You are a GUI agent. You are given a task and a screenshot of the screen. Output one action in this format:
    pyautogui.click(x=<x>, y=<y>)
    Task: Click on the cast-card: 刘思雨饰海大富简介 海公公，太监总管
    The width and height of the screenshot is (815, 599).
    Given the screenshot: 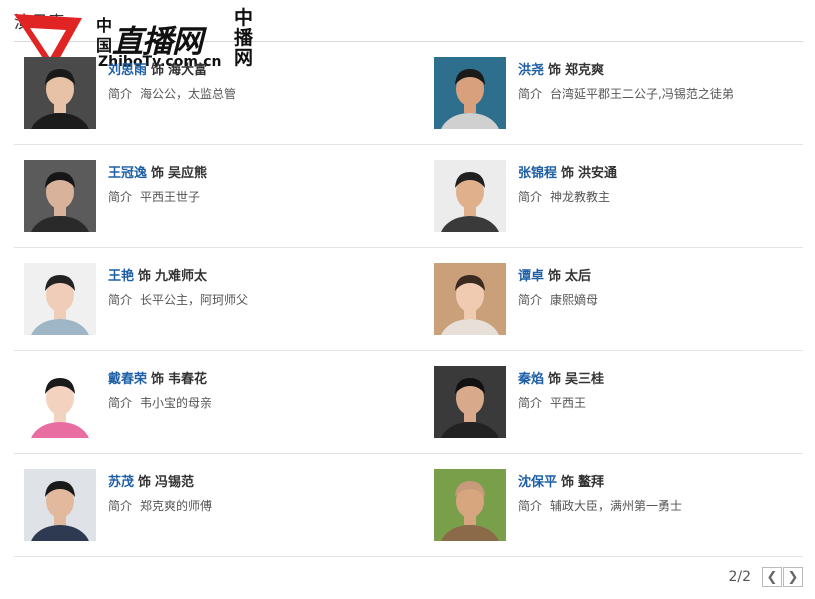 What is the action you would take?
    pyautogui.click(x=211, y=93)
    